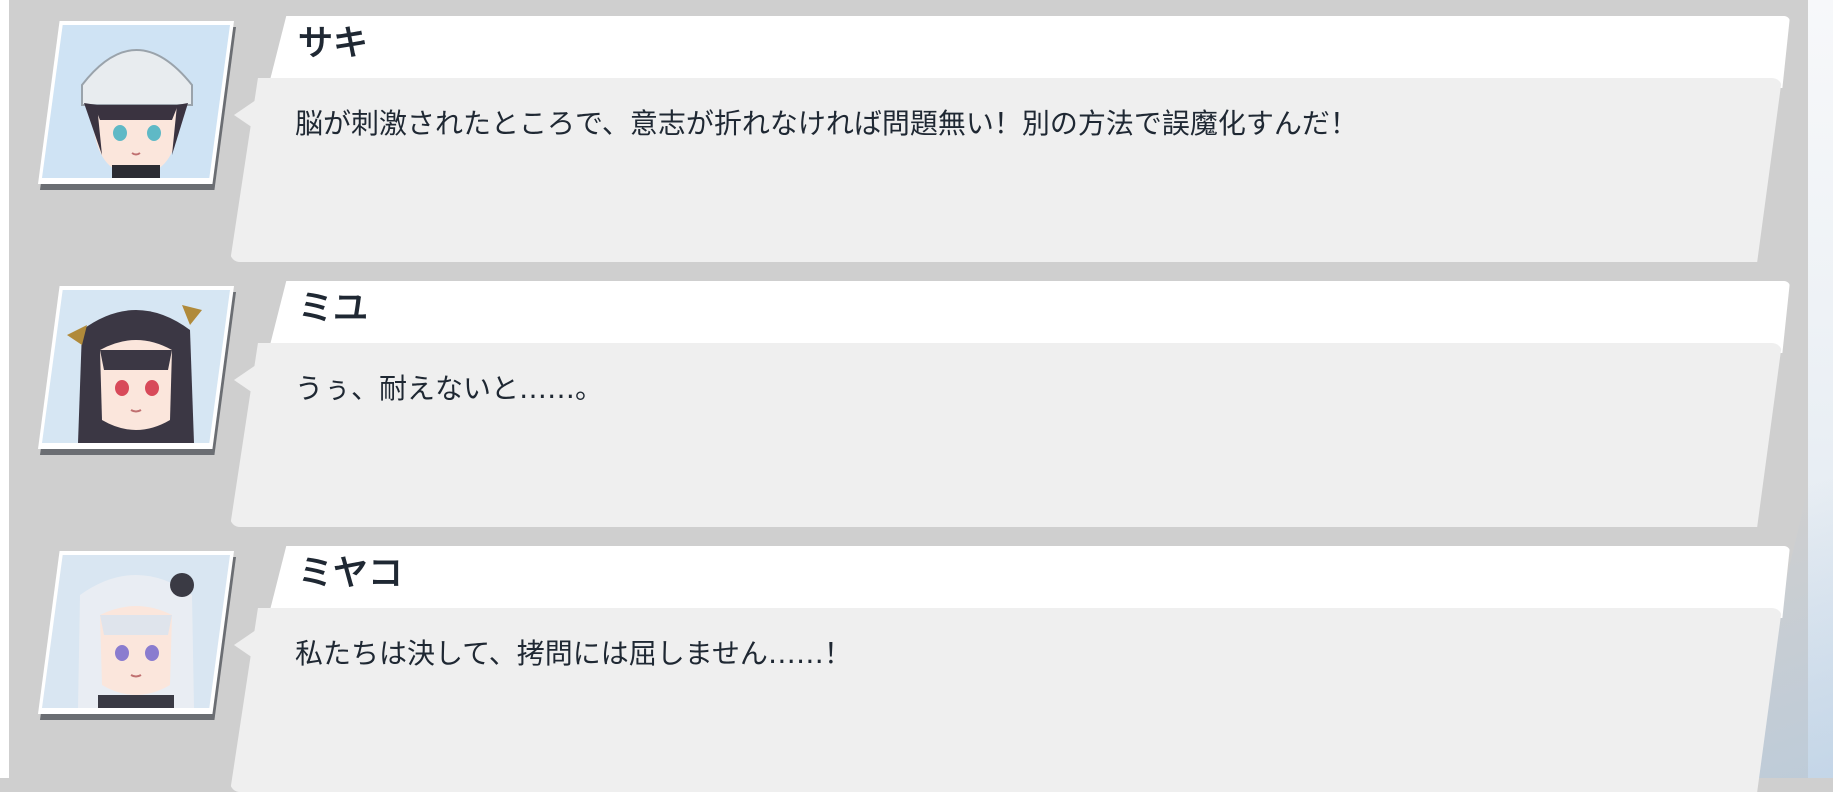  What do you see at coordinates (826, 123) in the screenshot?
I see `dialogue-text: 脳が刺激されたところで、意志が折れなければ問題無い！別の方法で誤魔化すんだ！` at bounding box center [826, 123].